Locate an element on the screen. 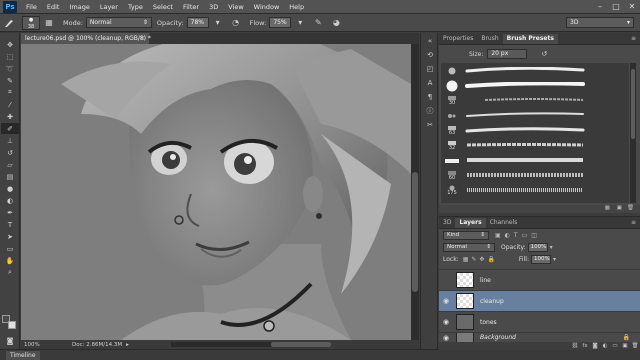 The width and height of the screenshot is (640, 360). filter-pixel-icon: ▣ is located at coordinates (498, 235).